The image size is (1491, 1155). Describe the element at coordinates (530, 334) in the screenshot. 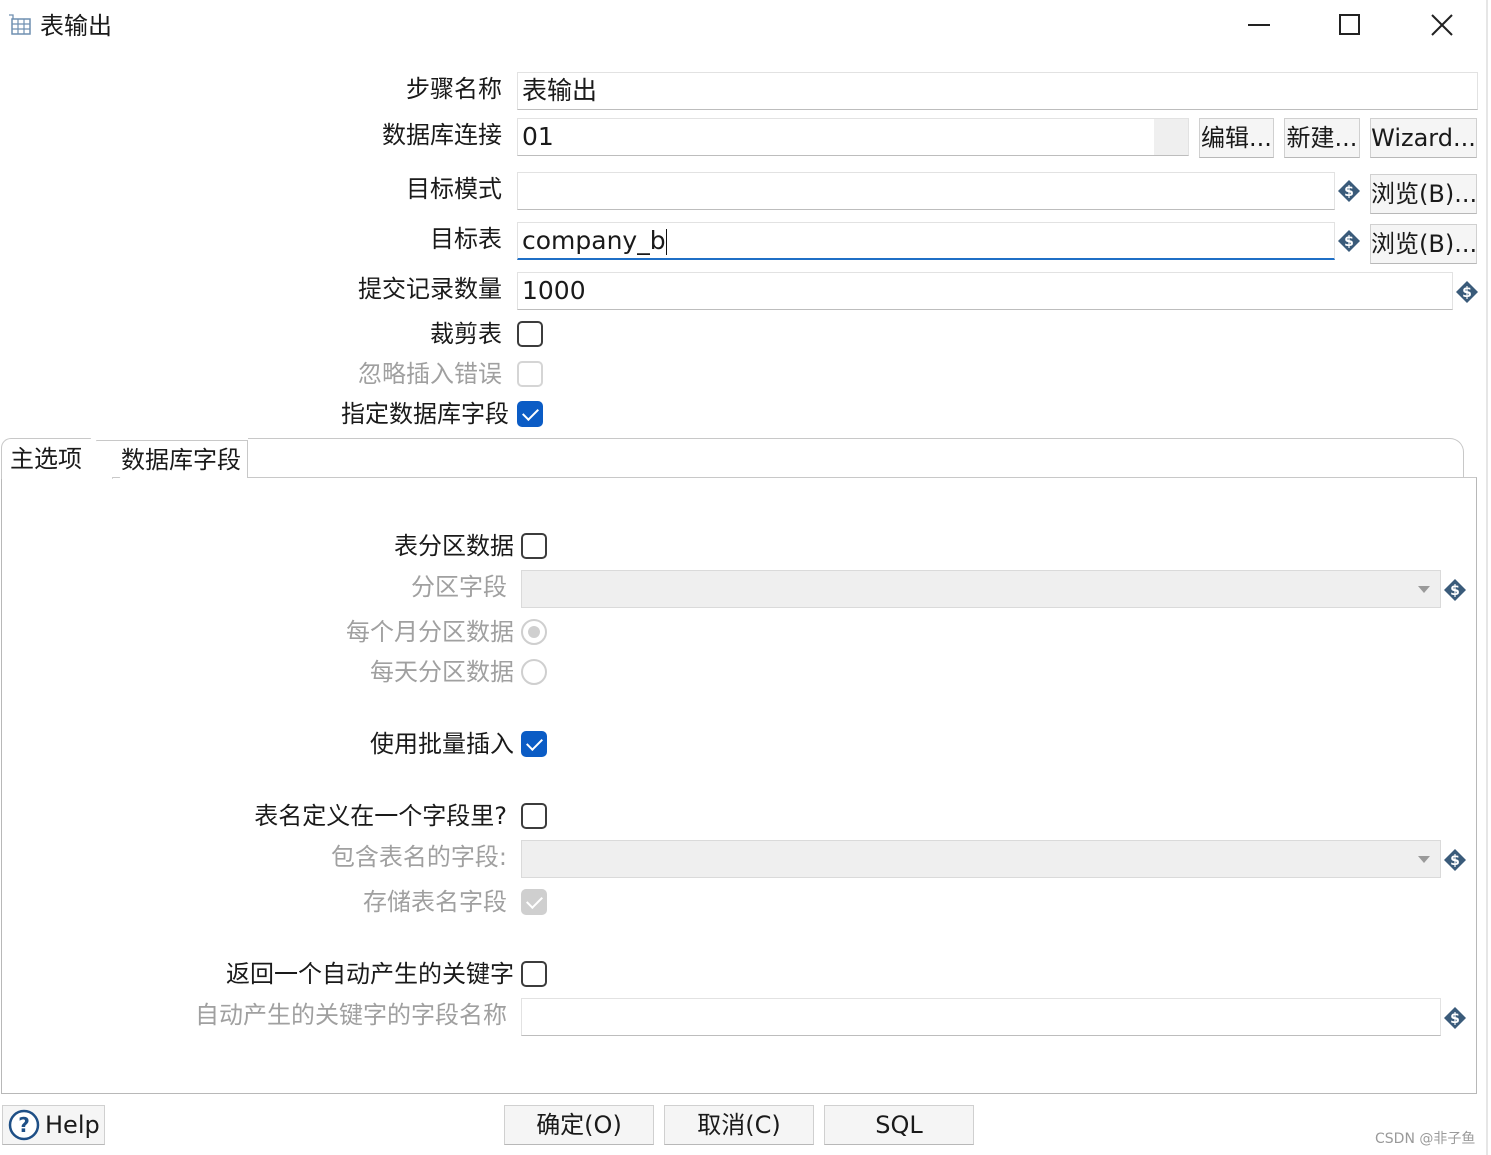

I see `truncate-table-checkbox` at that location.